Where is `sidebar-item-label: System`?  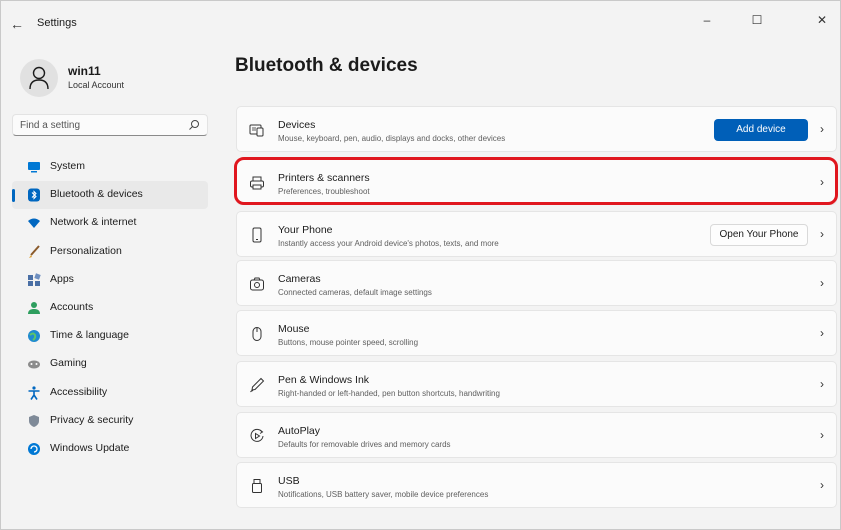
sidebar-item-label: System is located at coordinates (68, 166).